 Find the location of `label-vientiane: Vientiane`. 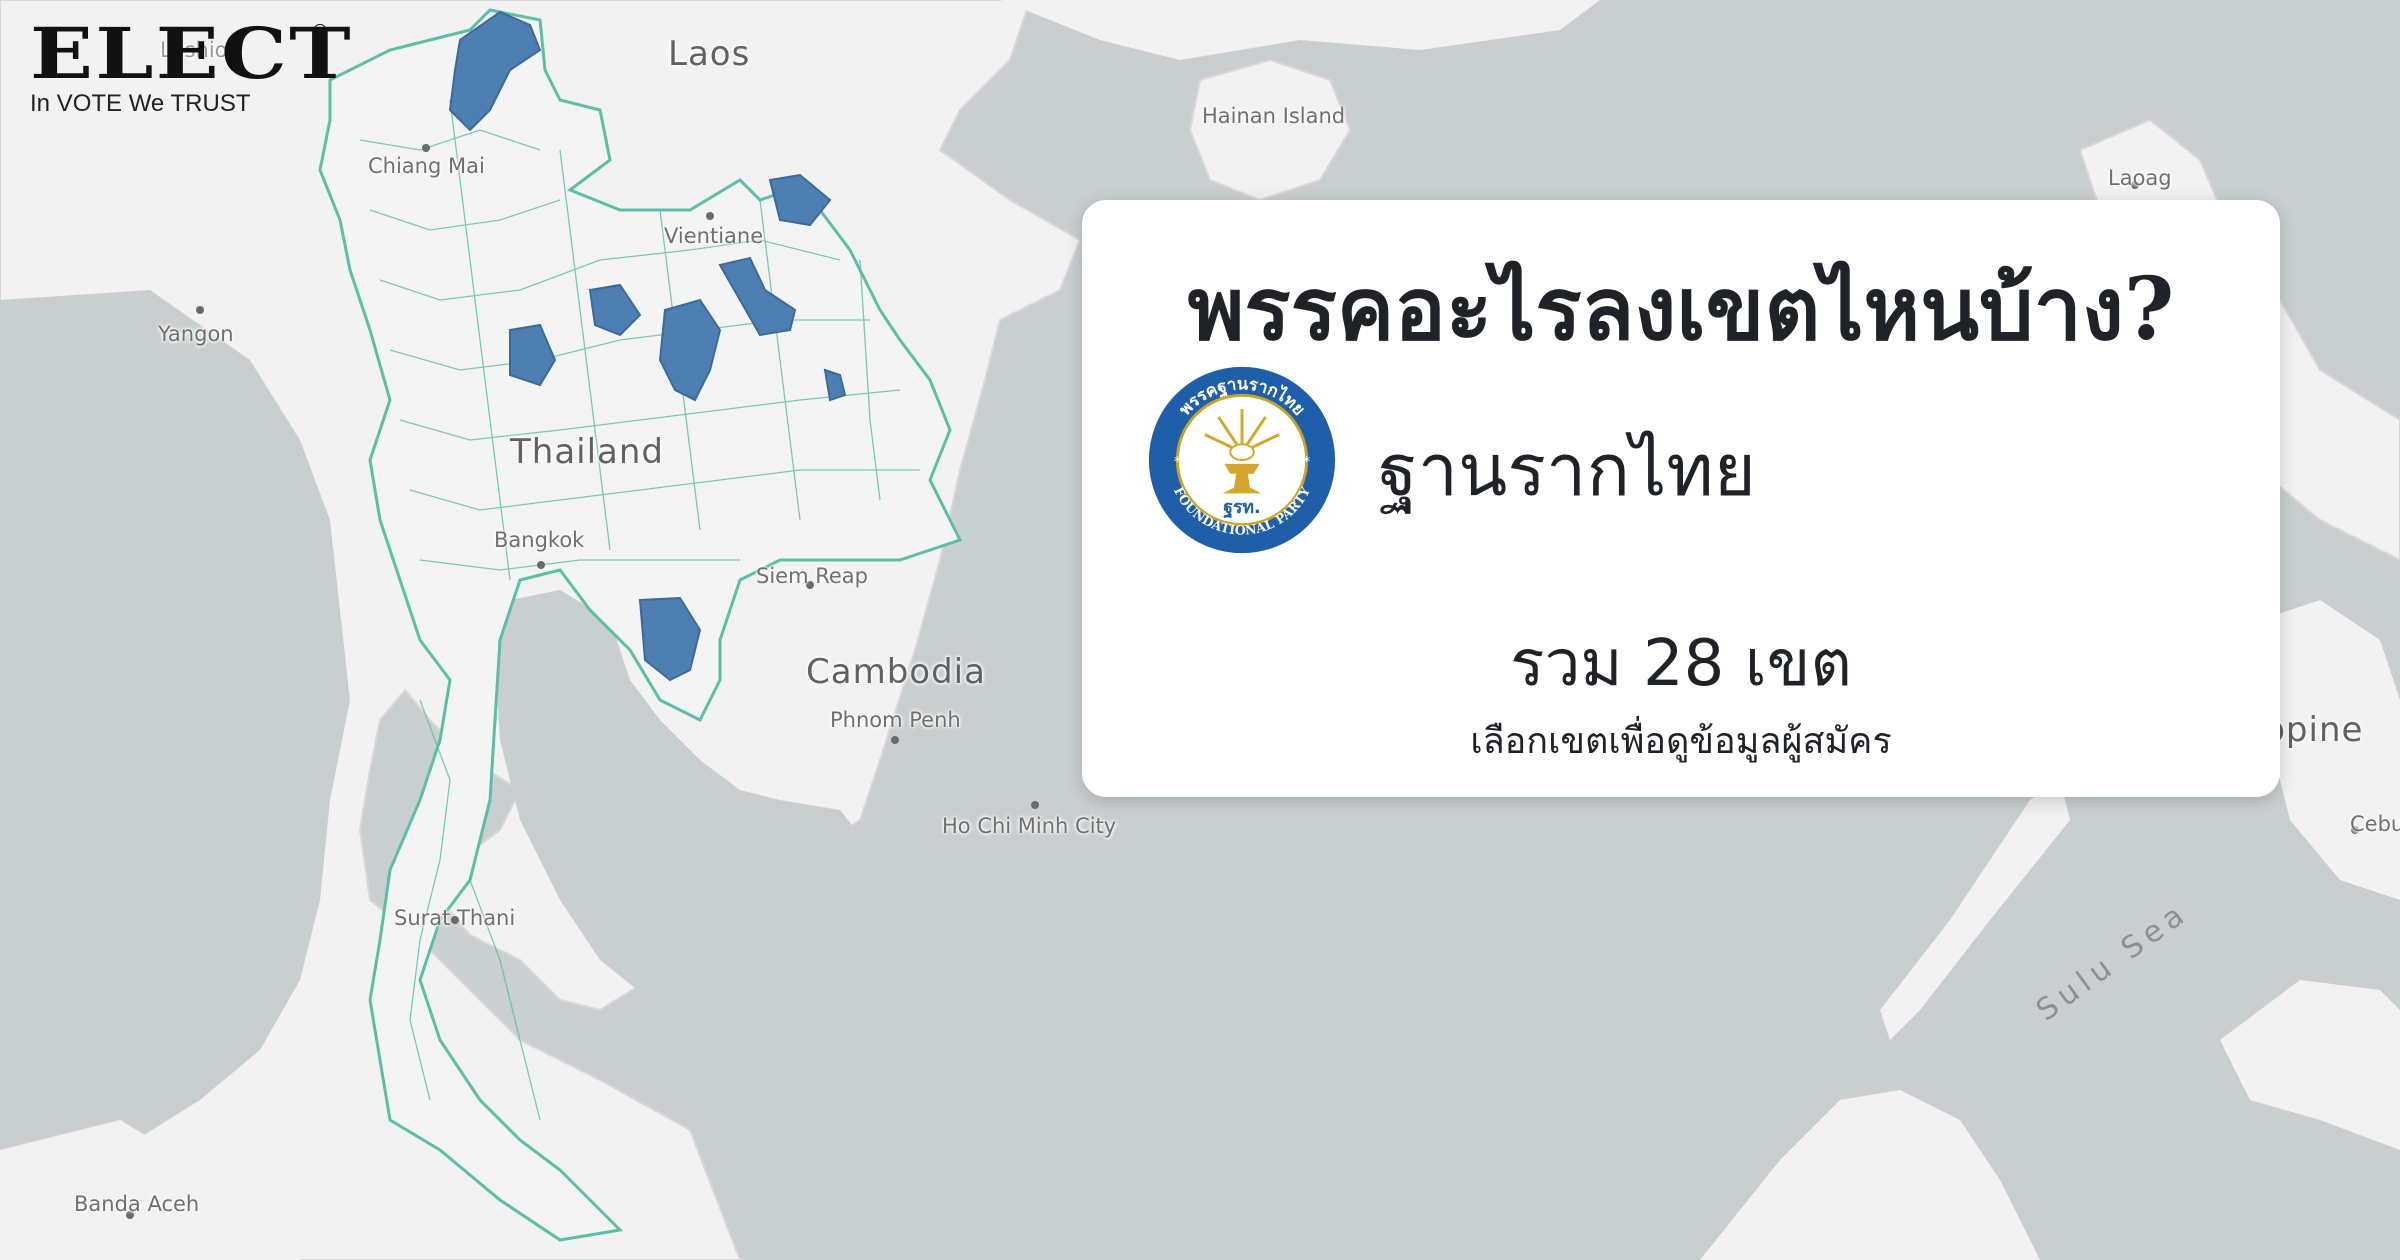

label-vientiane: Vientiane is located at coordinates (714, 236).